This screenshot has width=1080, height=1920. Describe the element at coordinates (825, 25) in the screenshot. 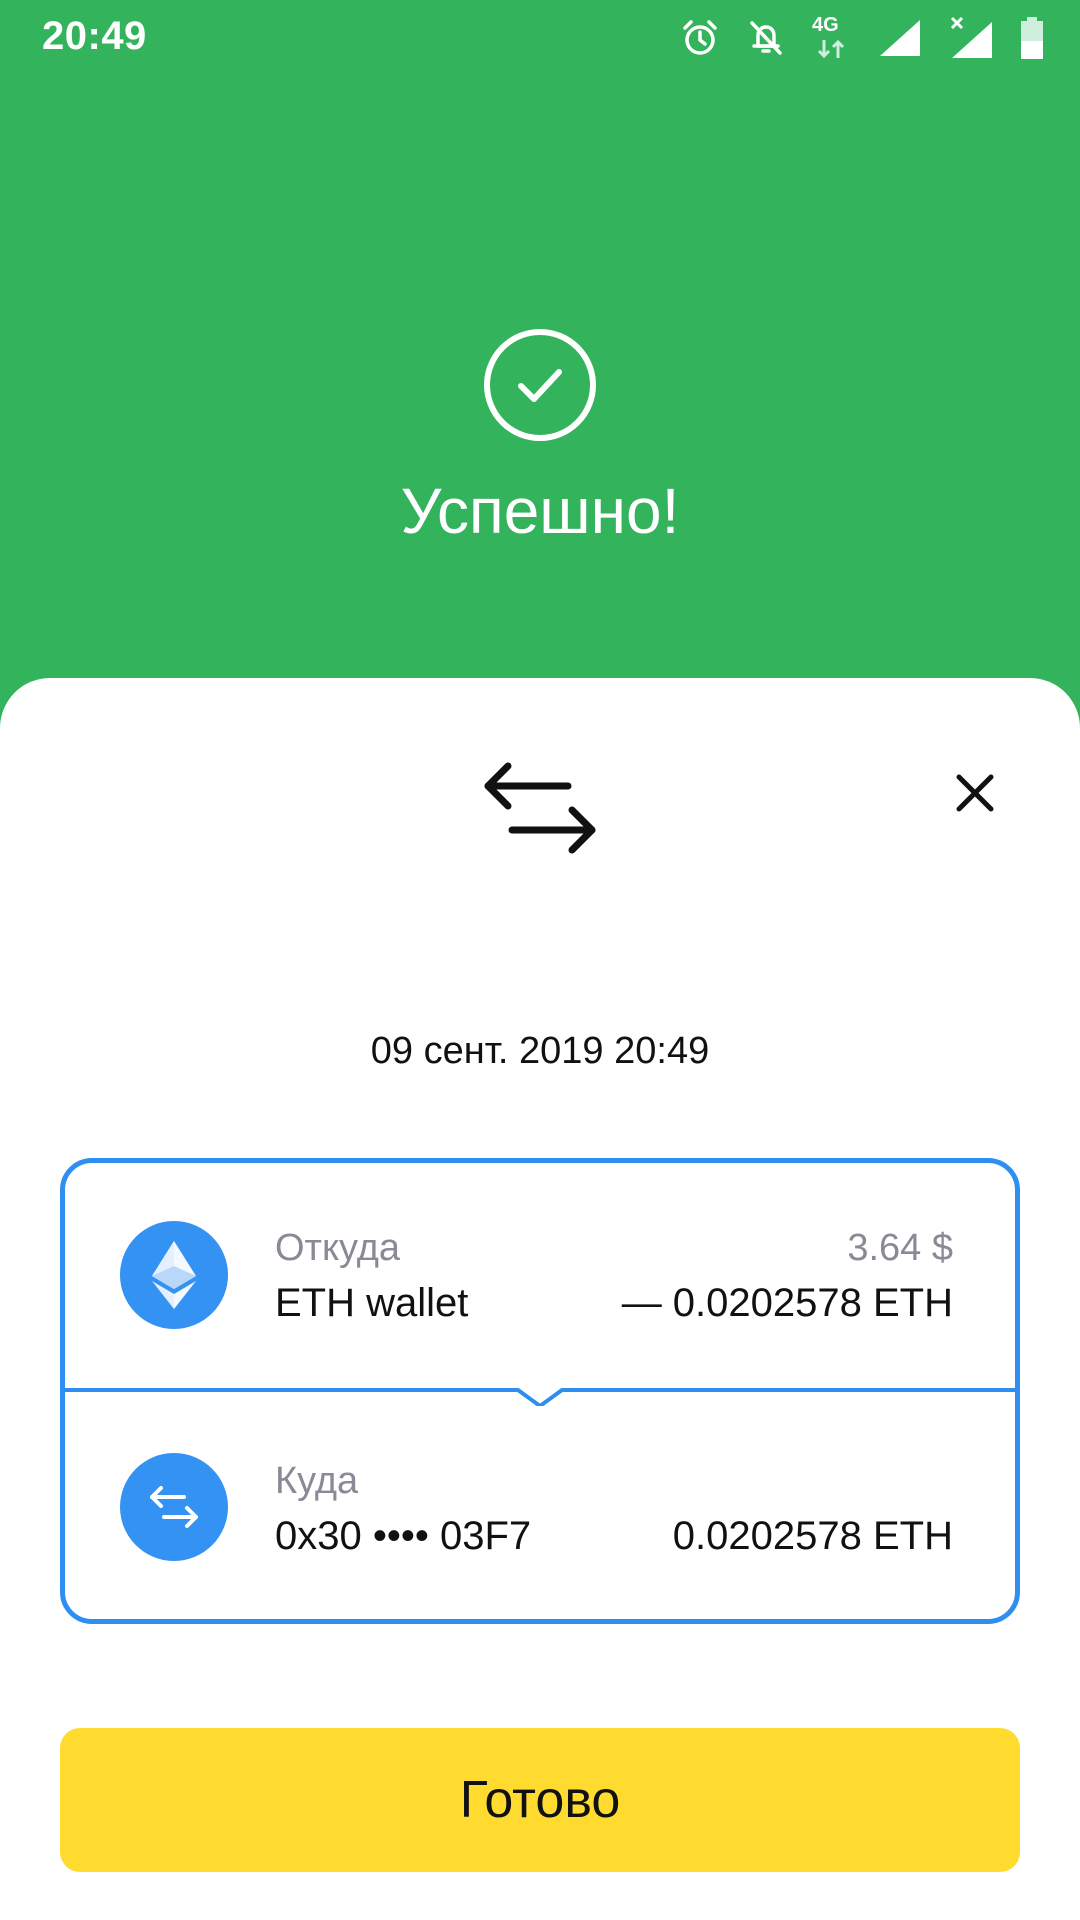

I see `network-label: 4G` at that location.